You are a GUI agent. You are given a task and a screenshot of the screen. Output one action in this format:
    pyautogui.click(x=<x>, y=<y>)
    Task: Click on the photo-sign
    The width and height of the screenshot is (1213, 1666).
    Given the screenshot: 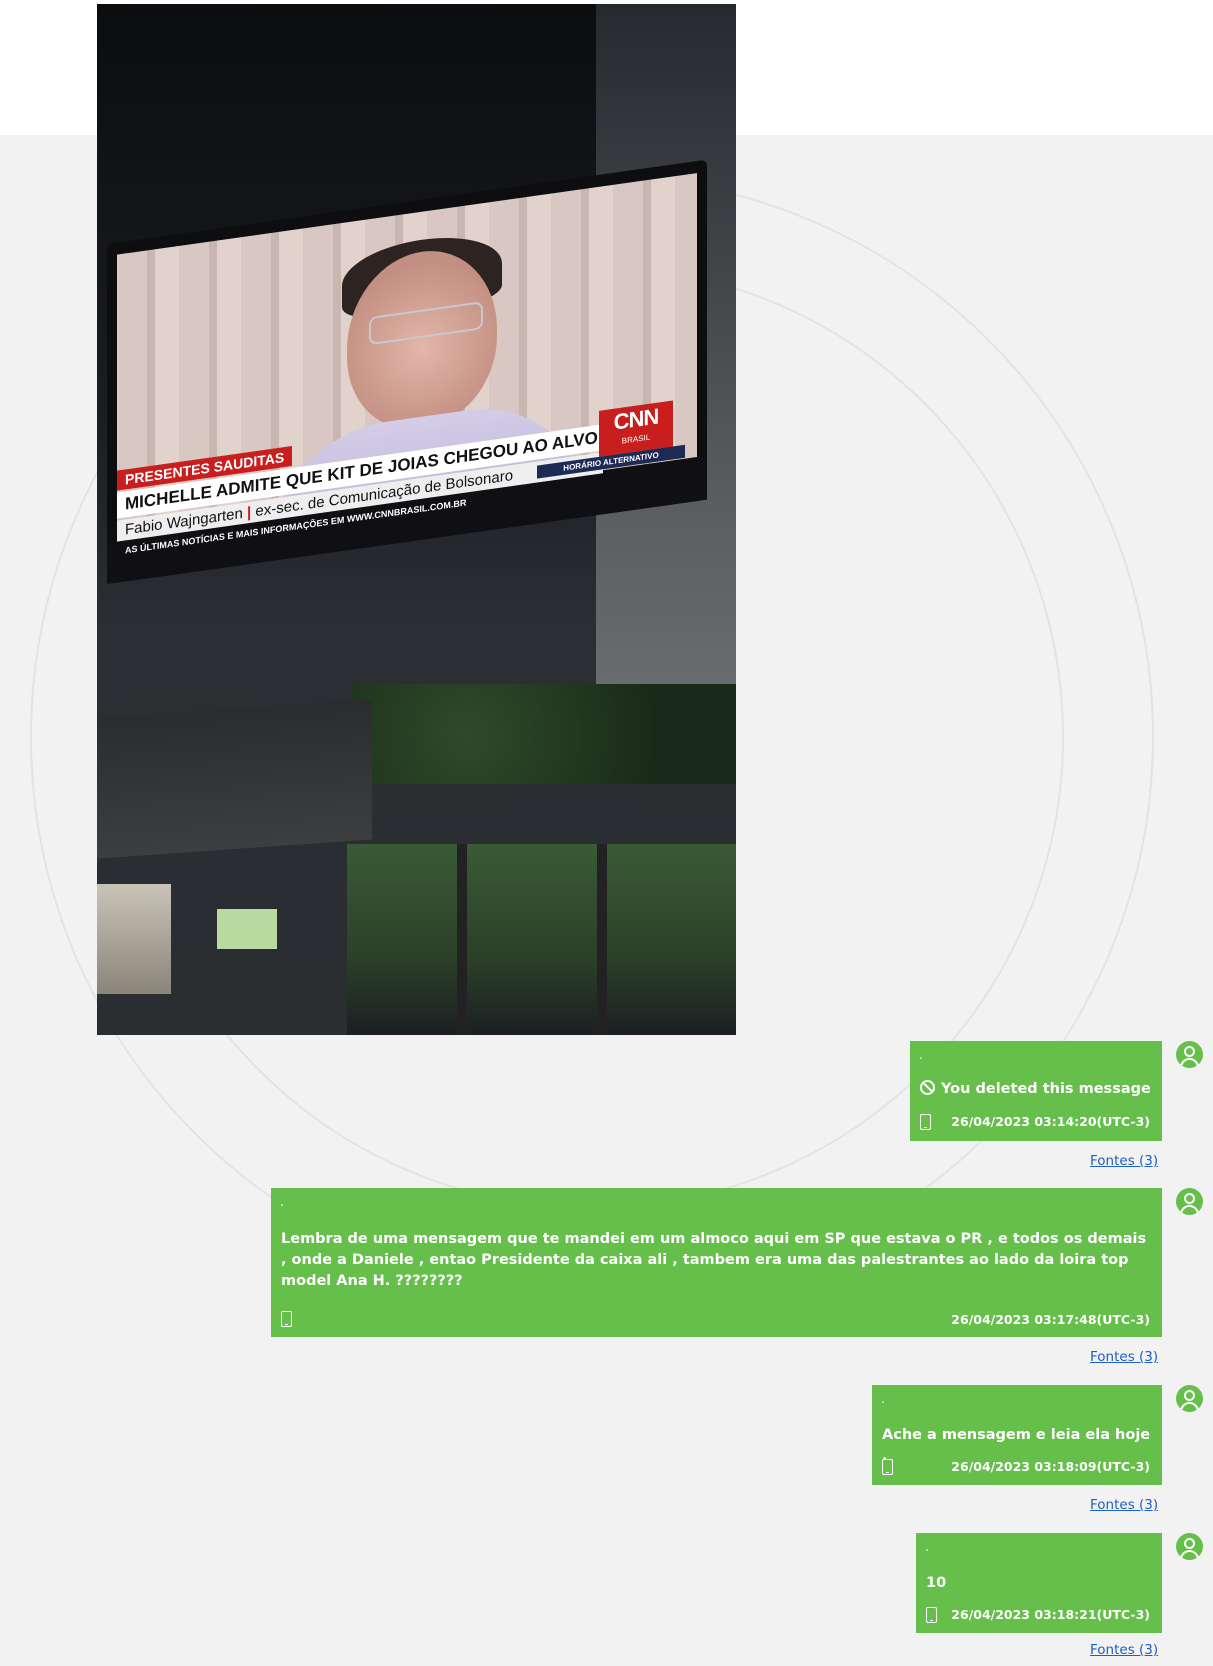 What is the action you would take?
    pyautogui.click(x=247, y=929)
    